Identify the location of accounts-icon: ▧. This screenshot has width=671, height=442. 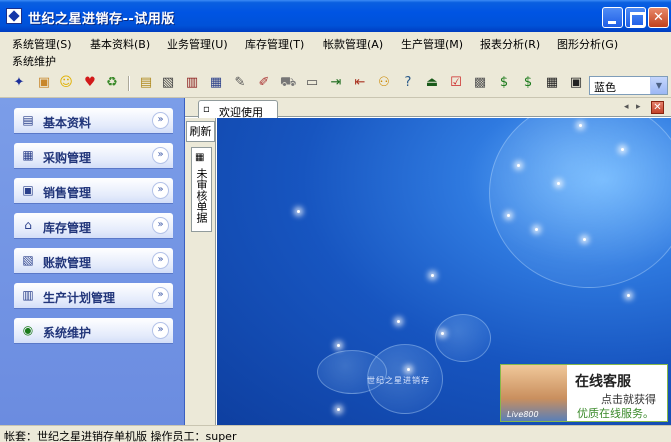
(28, 260).